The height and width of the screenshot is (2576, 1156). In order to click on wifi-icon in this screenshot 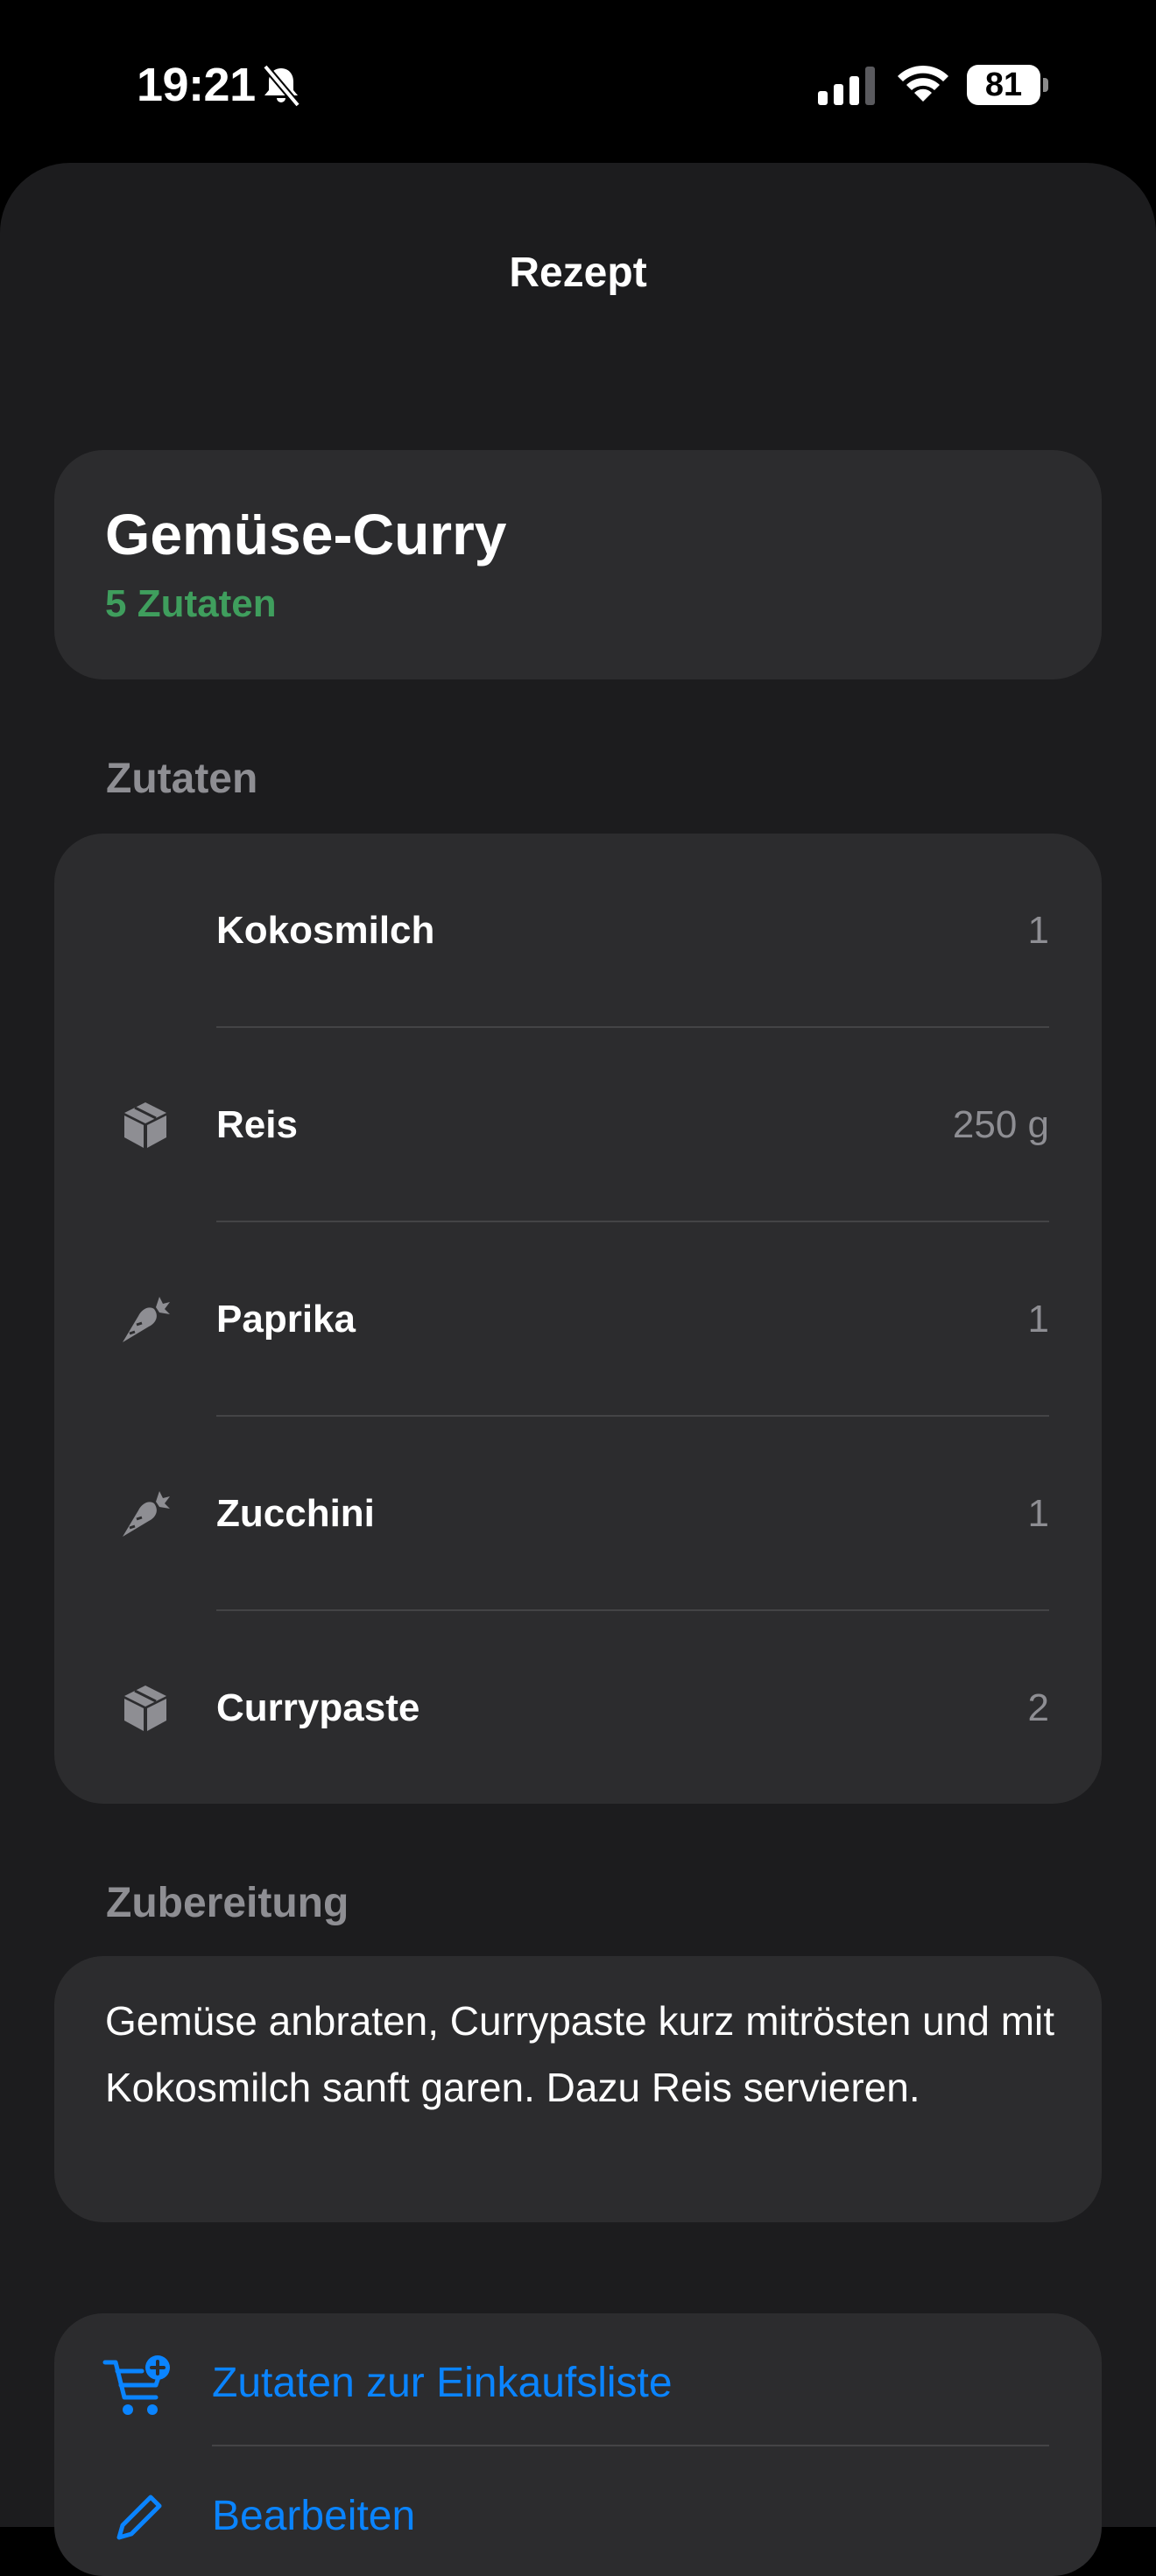, I will do `click(923, 83)`.